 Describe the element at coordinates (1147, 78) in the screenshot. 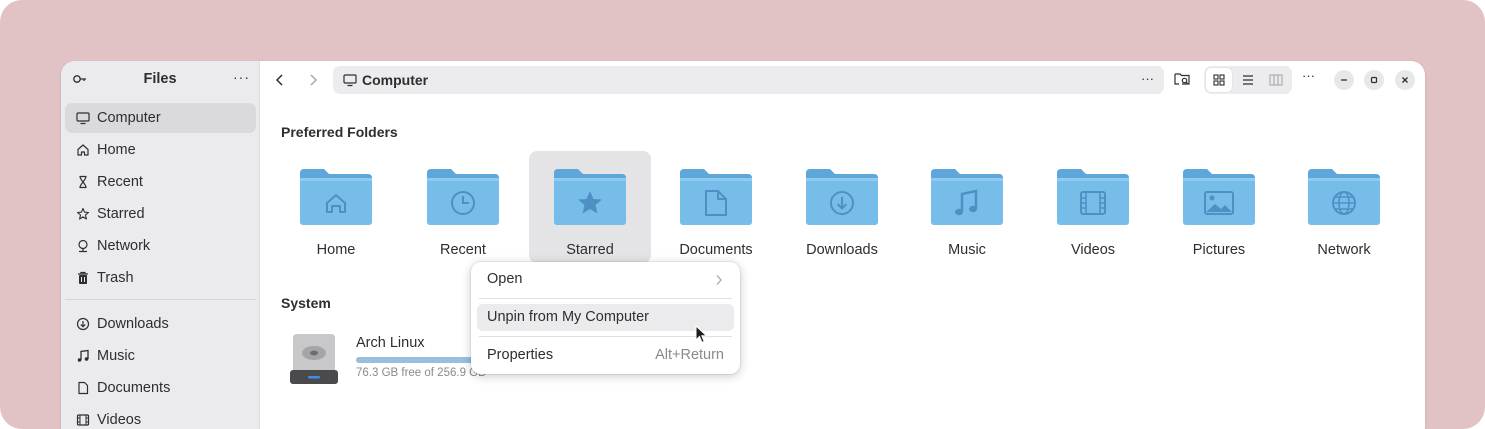

I see `location-menu-icon: ···` at that location.